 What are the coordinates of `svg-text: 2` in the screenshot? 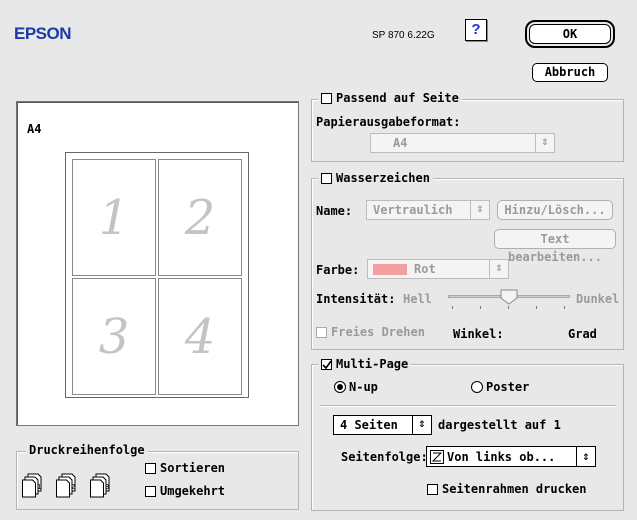 It's located at (73, 487).